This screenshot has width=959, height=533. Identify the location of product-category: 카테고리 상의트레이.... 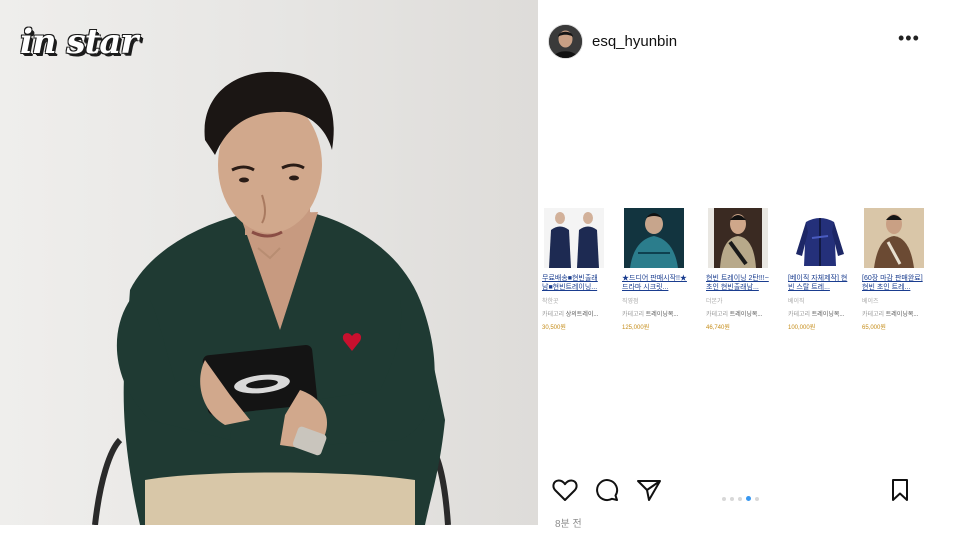
(576, 313).